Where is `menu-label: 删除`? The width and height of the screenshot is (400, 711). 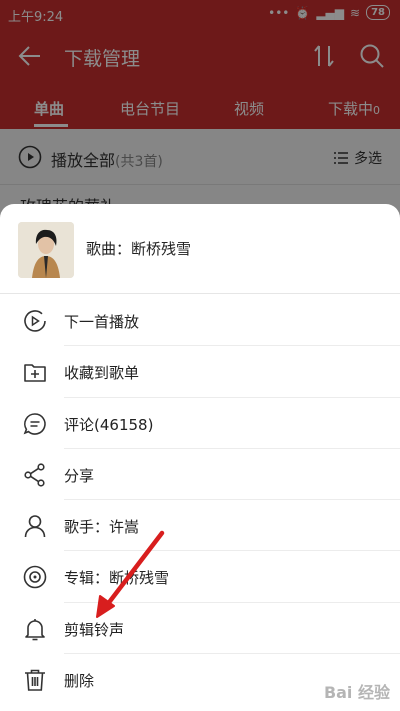
menu-label: 删除 is located at coordinates (79, 681).